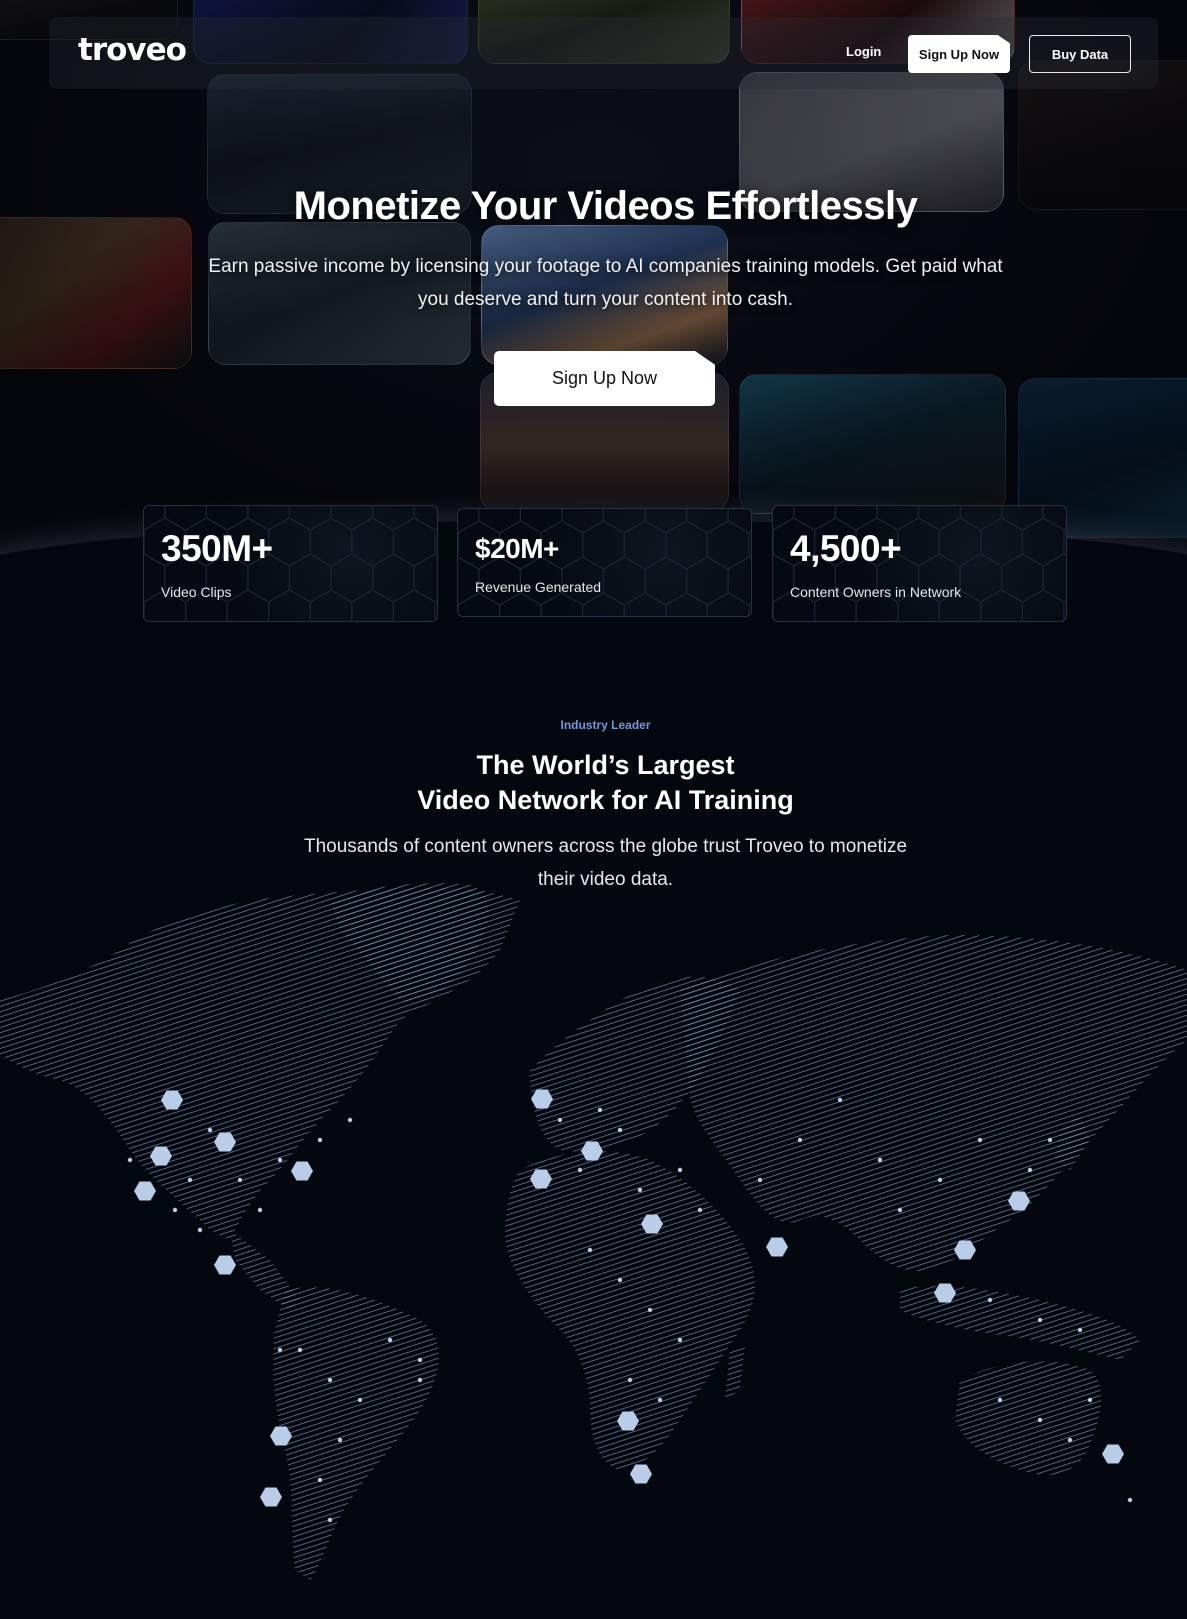  What do you see at coordinates (517, 548) in the screenshot?
I see `stat-value: $20M+` at bounding box center [517, 548].